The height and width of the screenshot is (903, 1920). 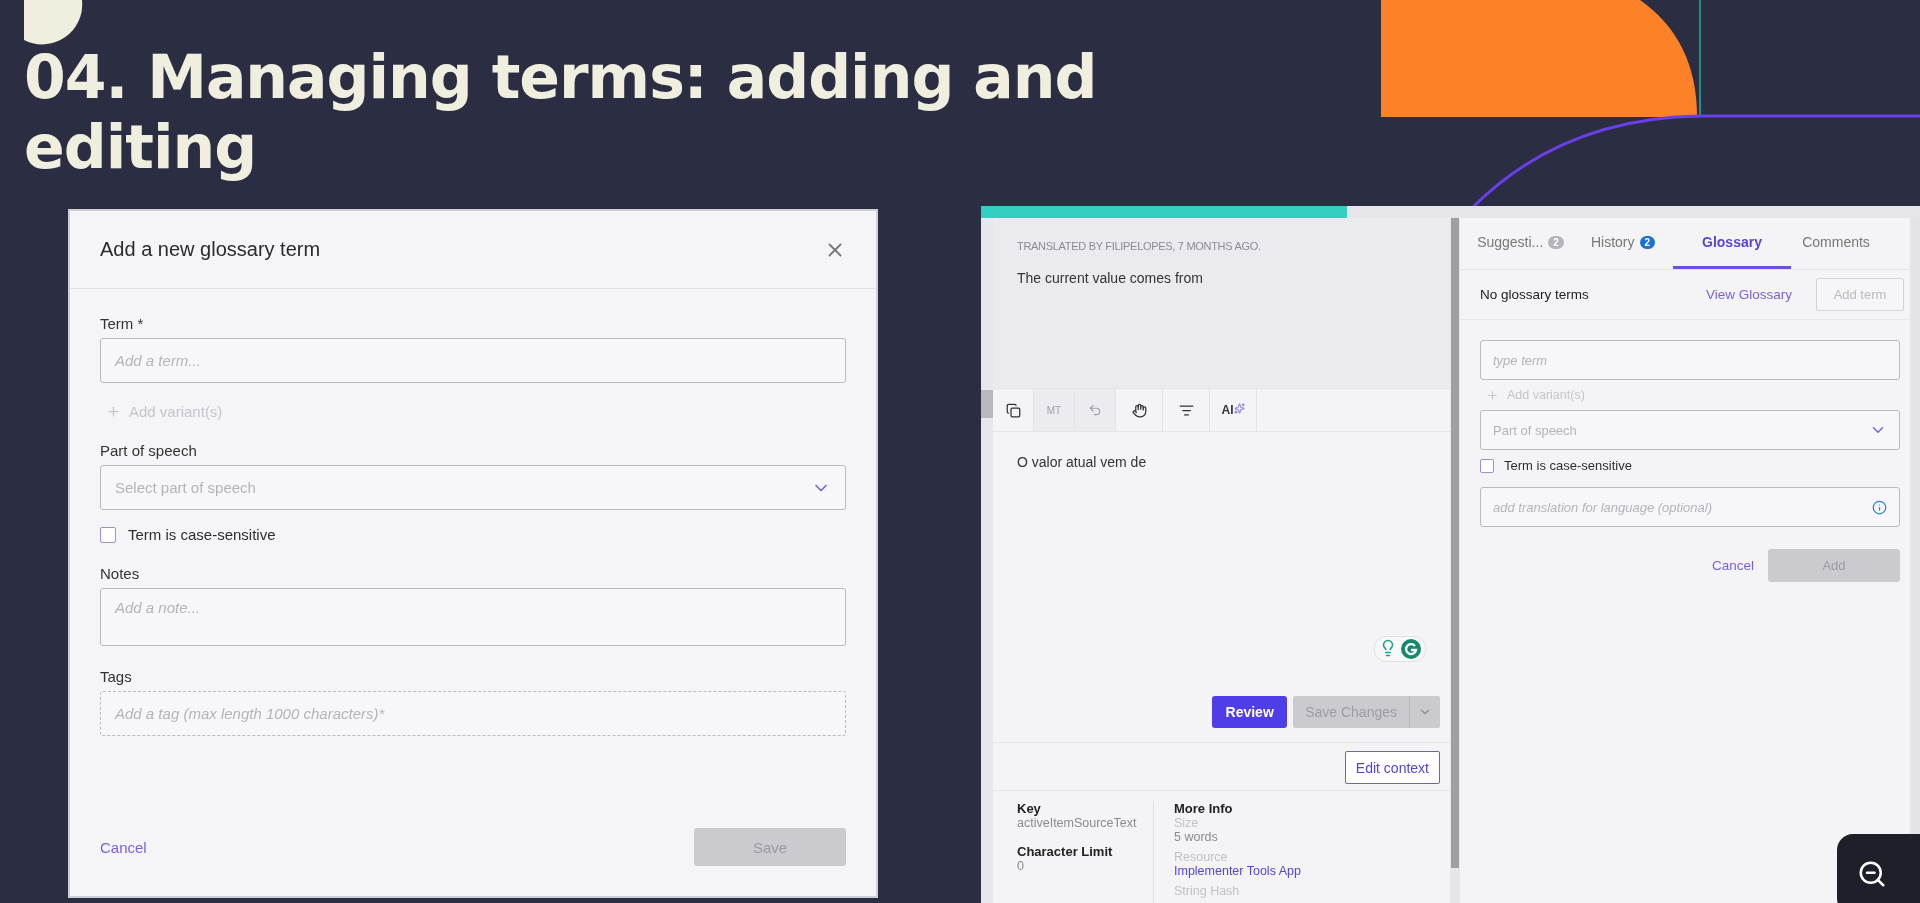 What do you see at coordinates (210, 249) in the screenshot?
I see `dialog-title: Add a new glossary term` at bounding box center [210, 249].